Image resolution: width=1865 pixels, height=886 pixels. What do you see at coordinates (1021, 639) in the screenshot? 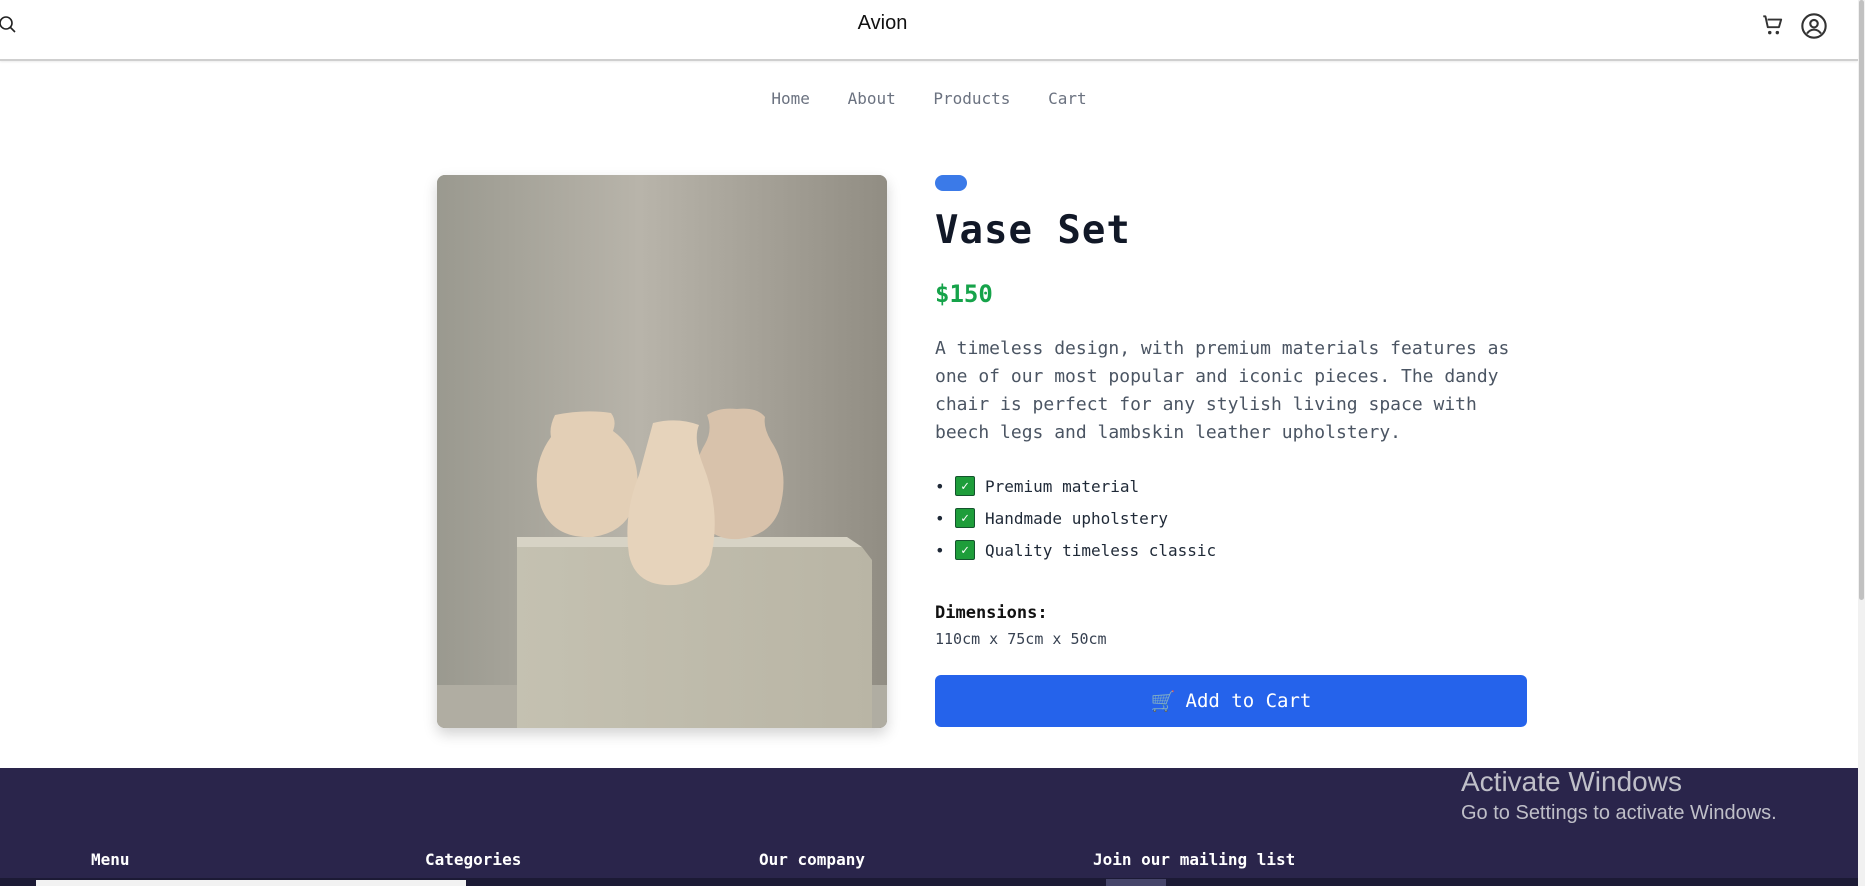
I see `dimensions-value: 110cm x 75cm x 50cm` at bounding box center [1021, 639].